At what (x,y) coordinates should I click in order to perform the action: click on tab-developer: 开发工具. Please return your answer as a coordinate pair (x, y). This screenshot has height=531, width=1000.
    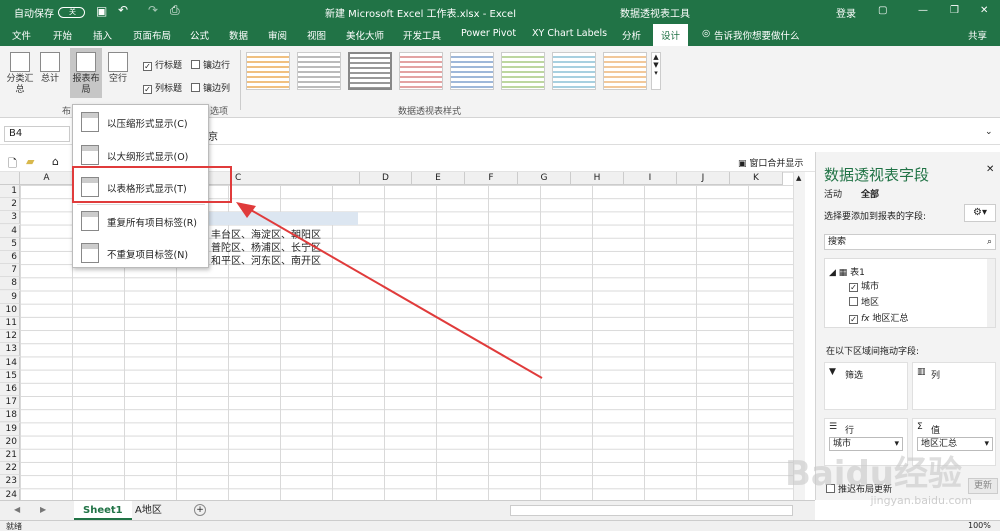
    Looking at the image, I should click on (422, 35).